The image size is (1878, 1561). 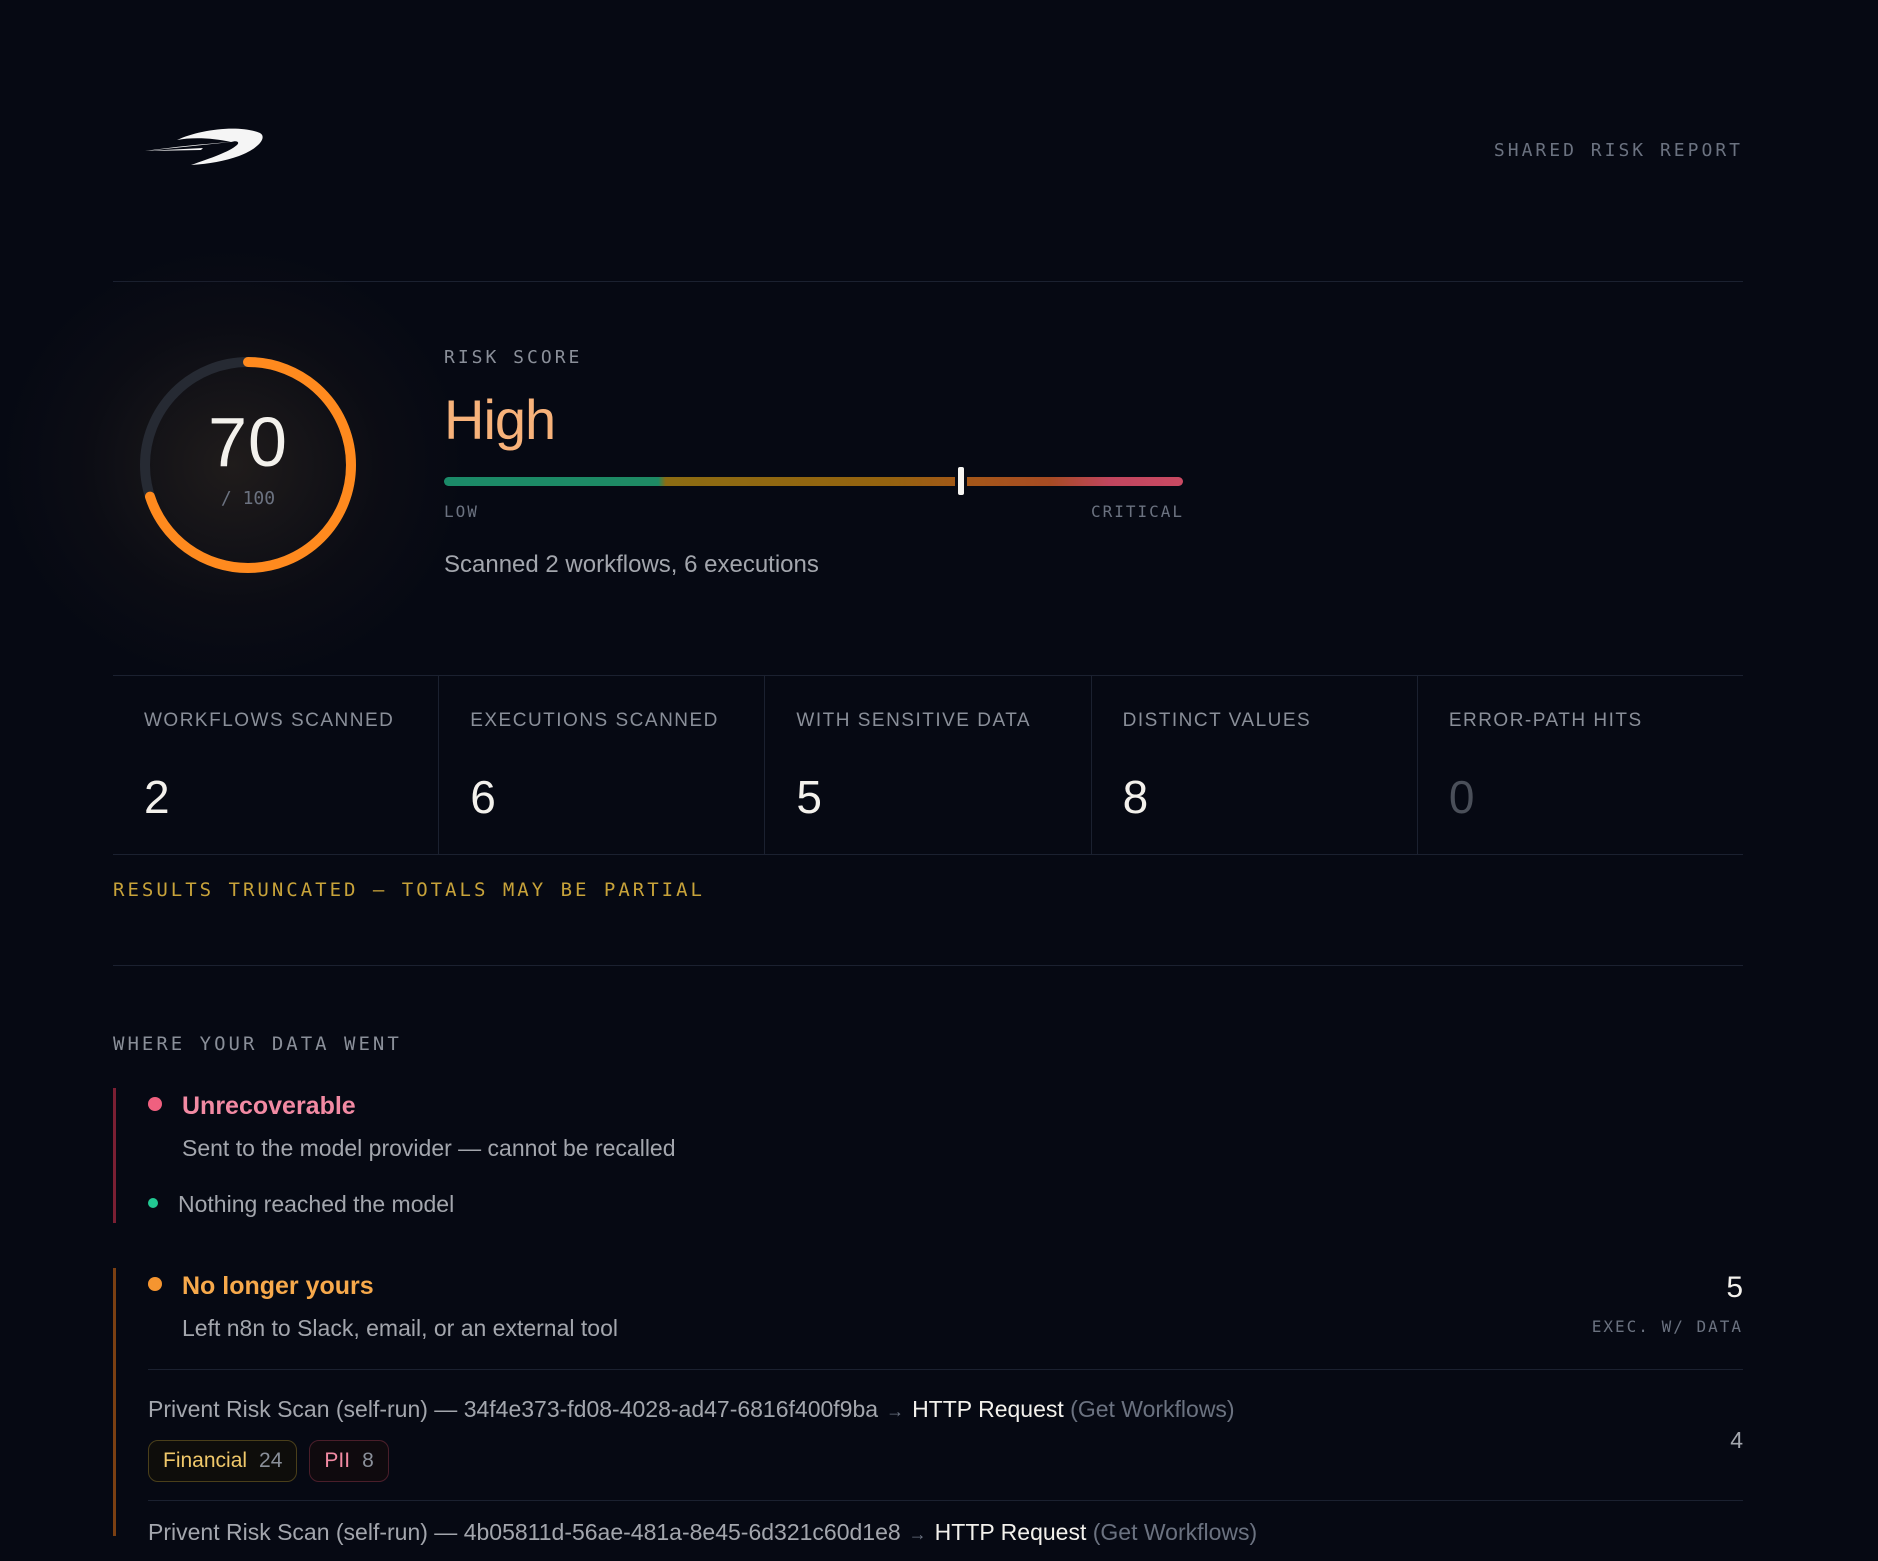 I want to click on stat-label: ERROR-PATH HITS, so click(x=1545, y=720).